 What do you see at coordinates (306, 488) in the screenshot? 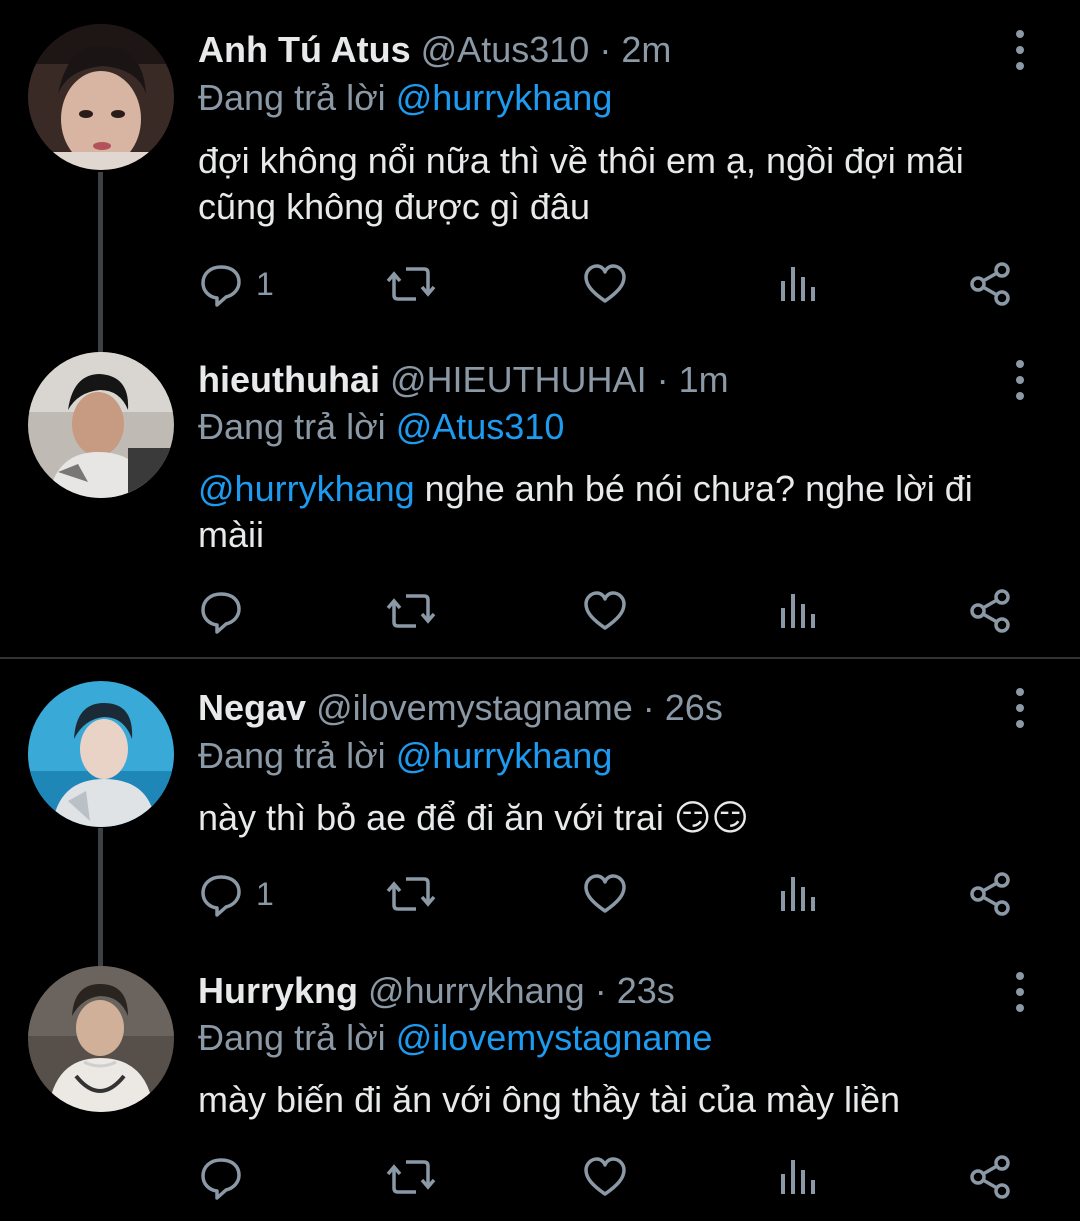
I see `body-mention: @hurrykhang` at bounding box center [306, 488].